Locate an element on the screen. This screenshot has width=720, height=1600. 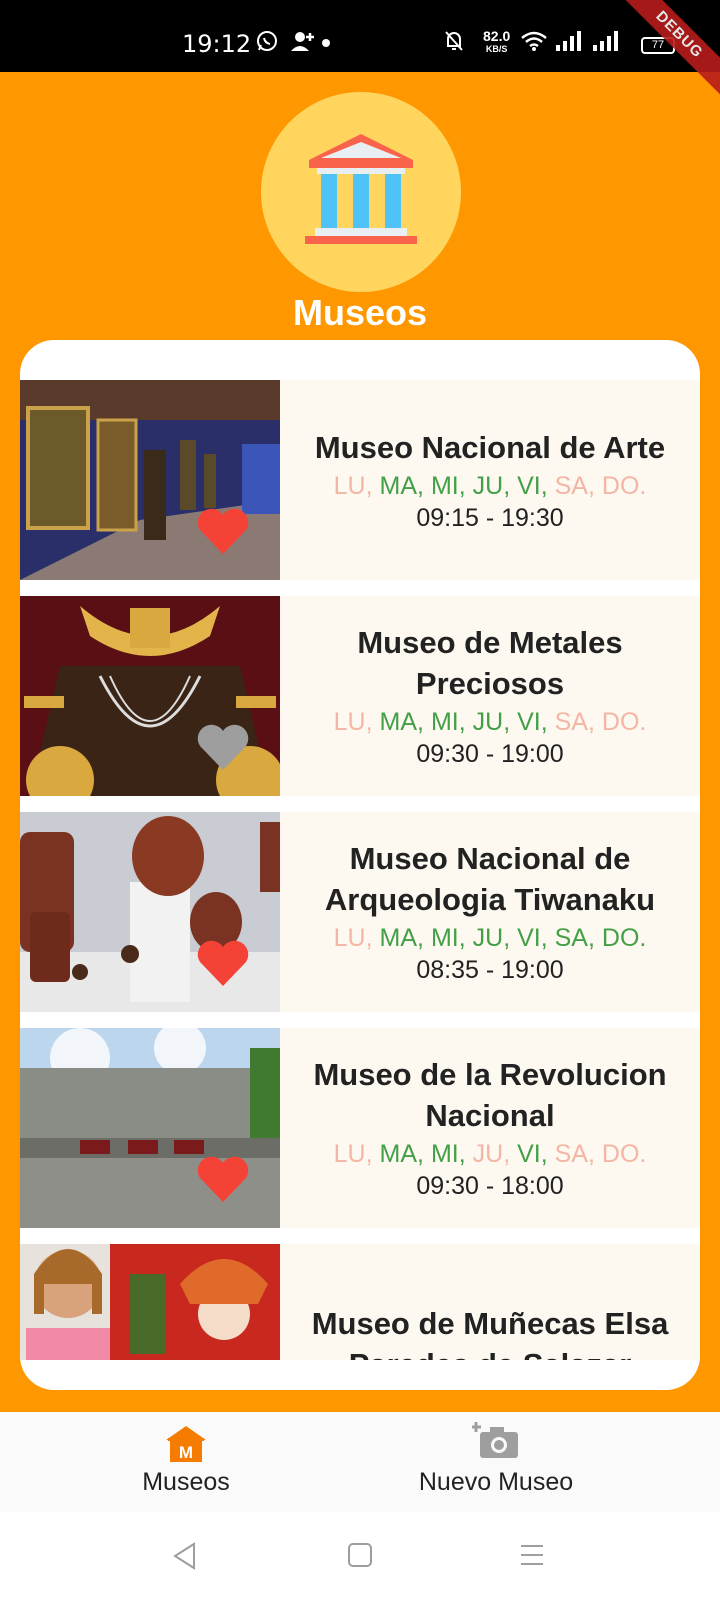
museum-hours: 09:15 - 19:30 is located at coordinates (490, 517).